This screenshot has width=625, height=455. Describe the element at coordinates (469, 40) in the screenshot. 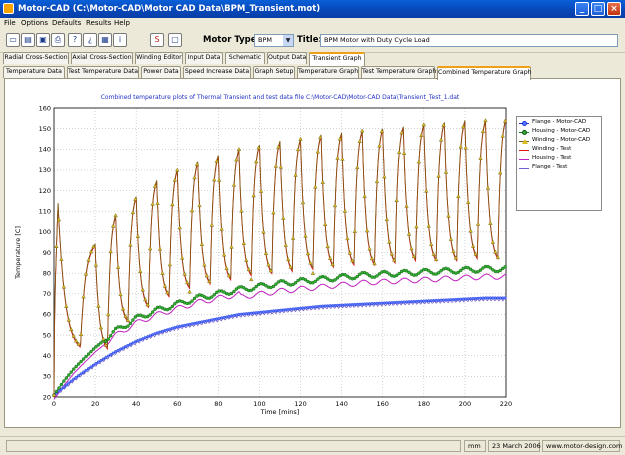

I see `title-input: BPM Motor with Duty Cycle Load` at that location.